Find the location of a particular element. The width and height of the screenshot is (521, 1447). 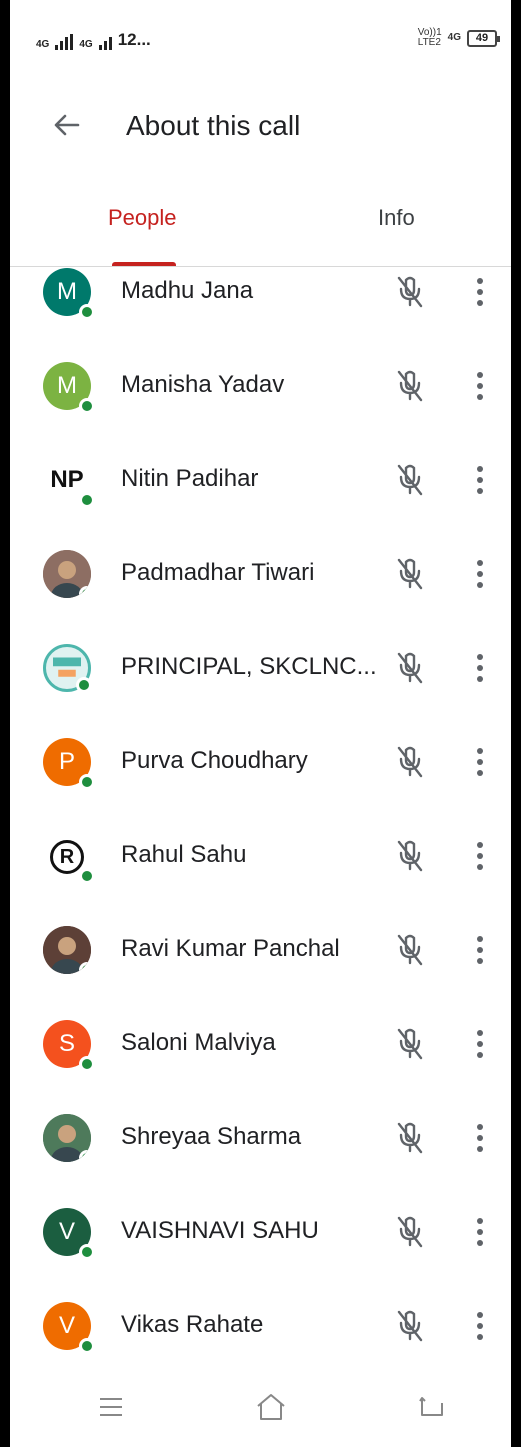

participant-row: R Rahul Sahu is located at coordinates (260, 857).